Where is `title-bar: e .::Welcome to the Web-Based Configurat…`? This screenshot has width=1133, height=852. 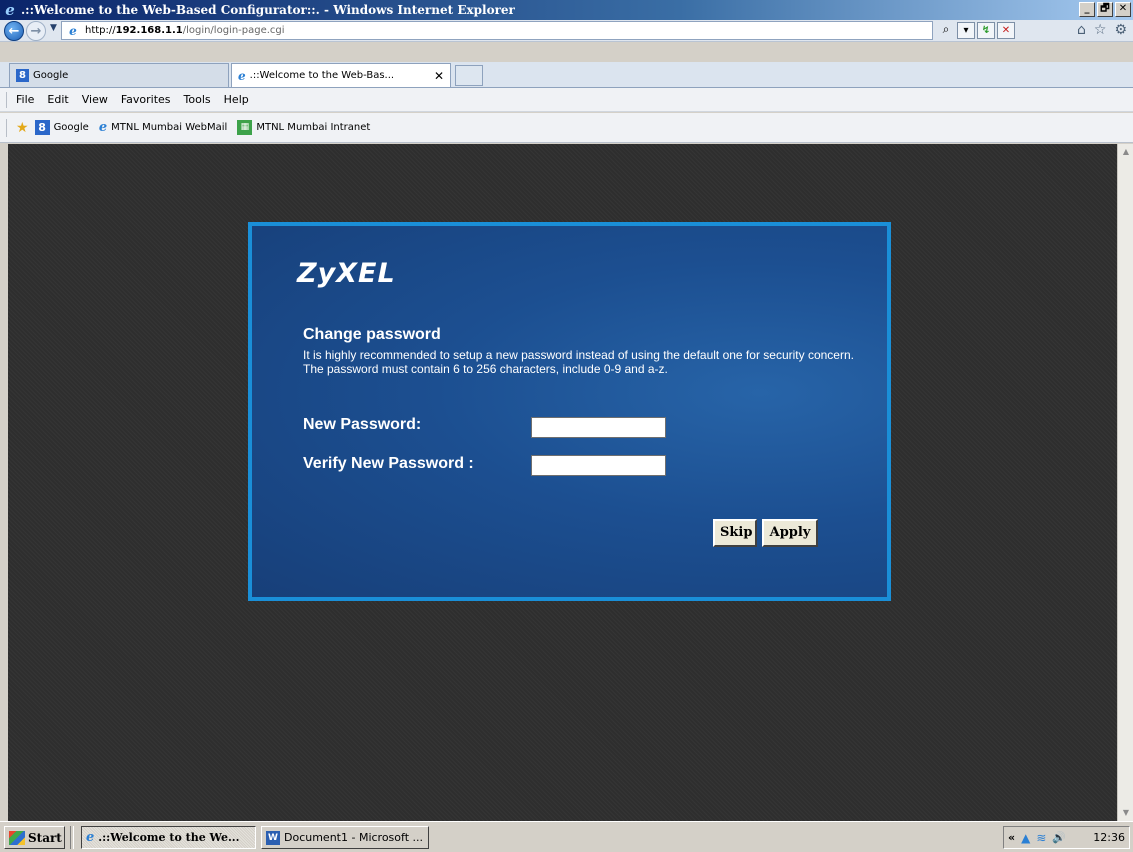
title-bar: e .::Welcome to the Web-Based Configurat… is located at coordinates (566, 10).